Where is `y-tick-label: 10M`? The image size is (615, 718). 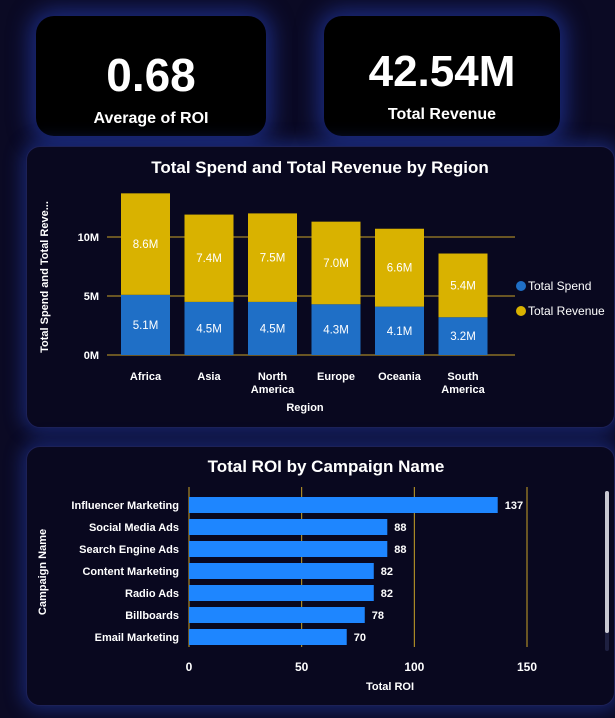 y-tick-label: 10M is located at coordinates (88, 238).